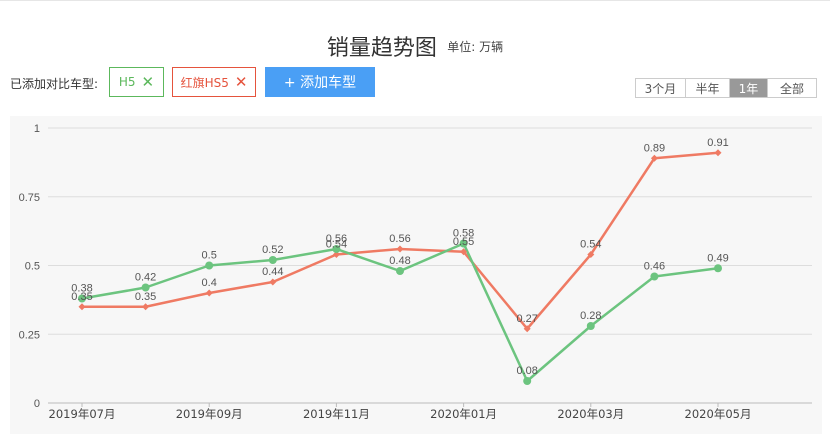 The width and height of the screenshot is (830, 441). Describe the element at coordinates (82, 414) in the screenshot. I see `x-tick-label: 2019年07月` at that location.